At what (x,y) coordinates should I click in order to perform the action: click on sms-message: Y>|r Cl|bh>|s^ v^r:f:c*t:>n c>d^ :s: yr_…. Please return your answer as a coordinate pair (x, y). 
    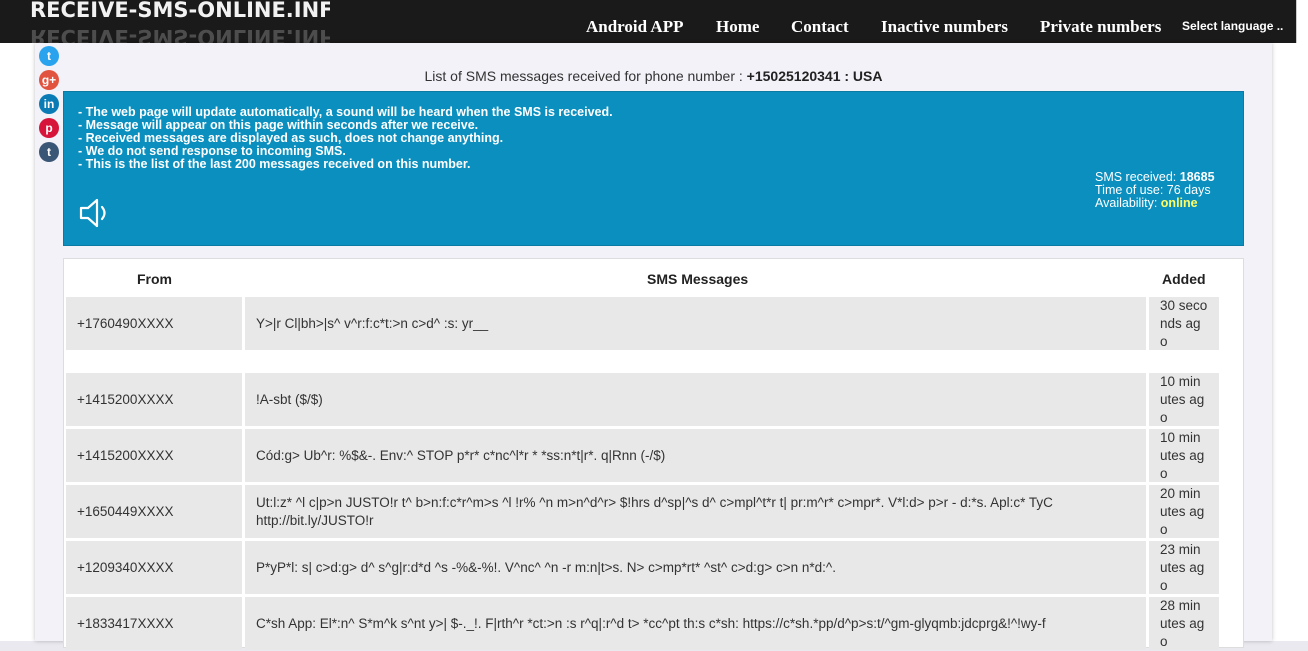
    Looking at the image, I should click on (695, 323).